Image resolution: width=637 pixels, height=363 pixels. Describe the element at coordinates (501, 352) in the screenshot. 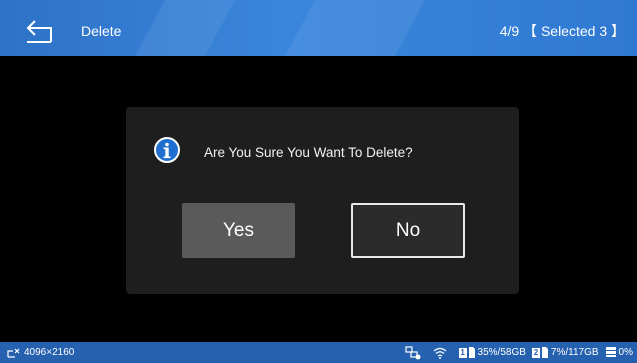

I see `card1-usage: 35%/58GB` at that location.